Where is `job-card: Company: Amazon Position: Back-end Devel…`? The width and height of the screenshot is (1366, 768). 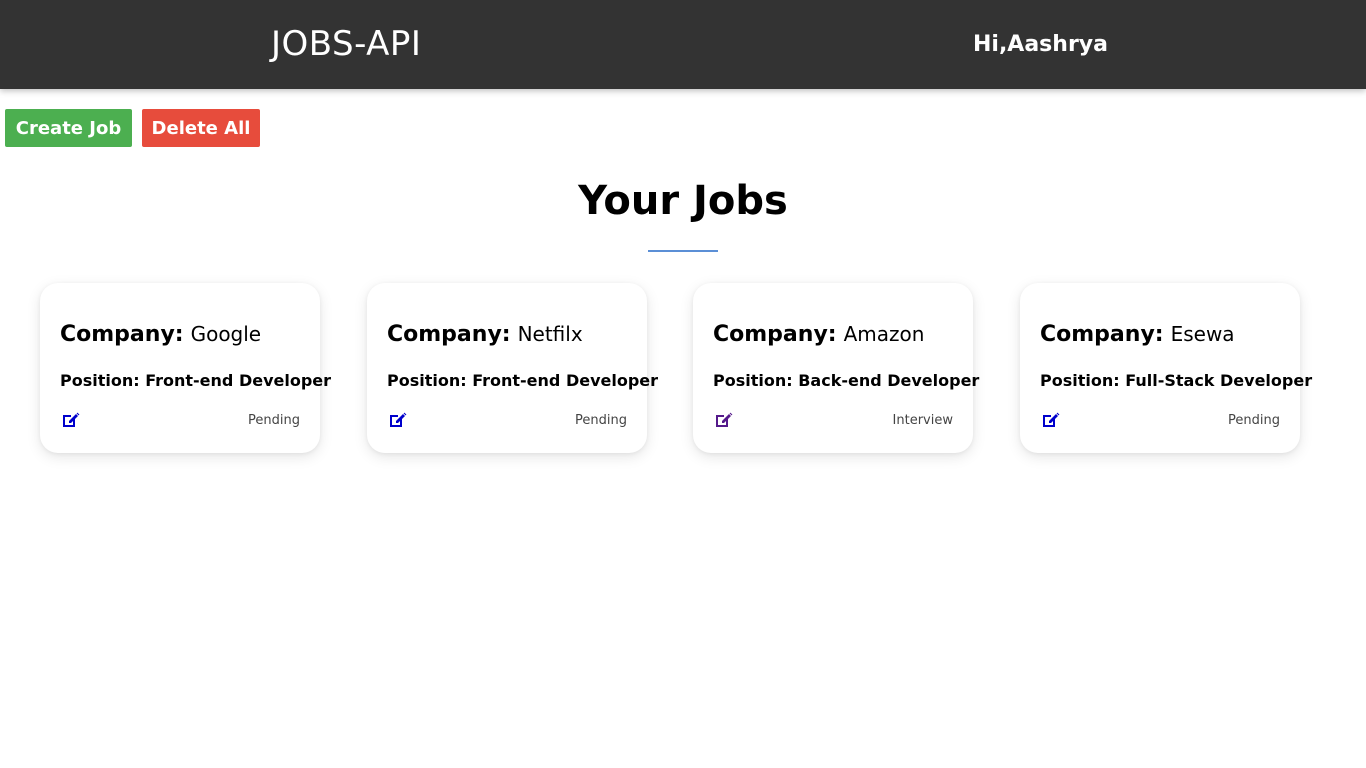
job-card: Company: Amazon Position: Back-end Devel… is located at coordinates (836, 368).